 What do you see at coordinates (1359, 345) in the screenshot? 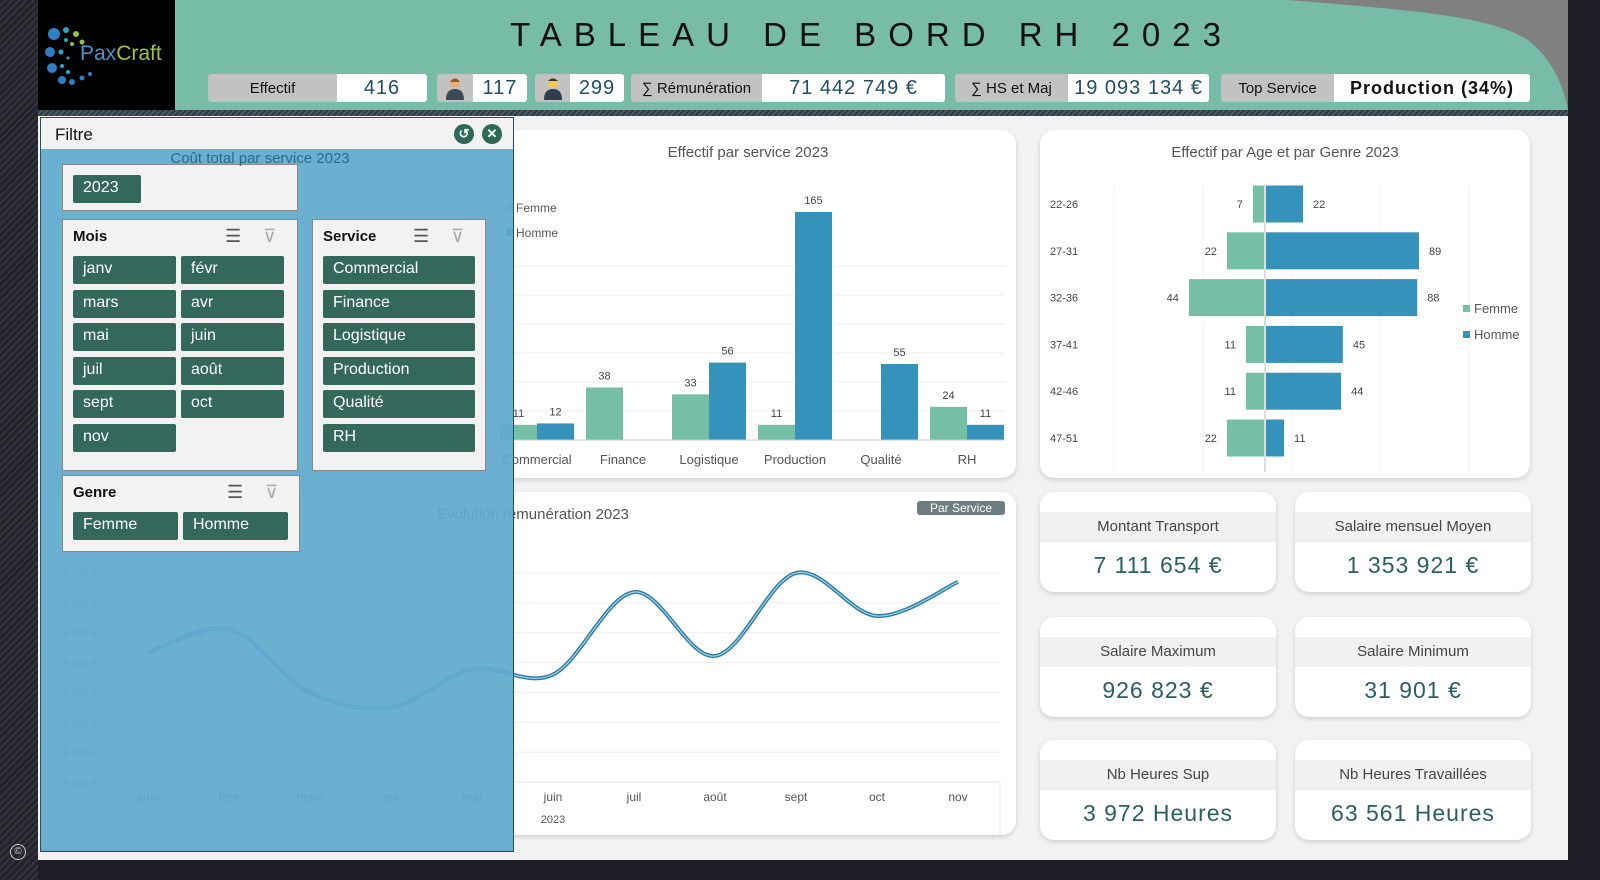
I see `data-label: 45` at bounding box center [1359, 345].